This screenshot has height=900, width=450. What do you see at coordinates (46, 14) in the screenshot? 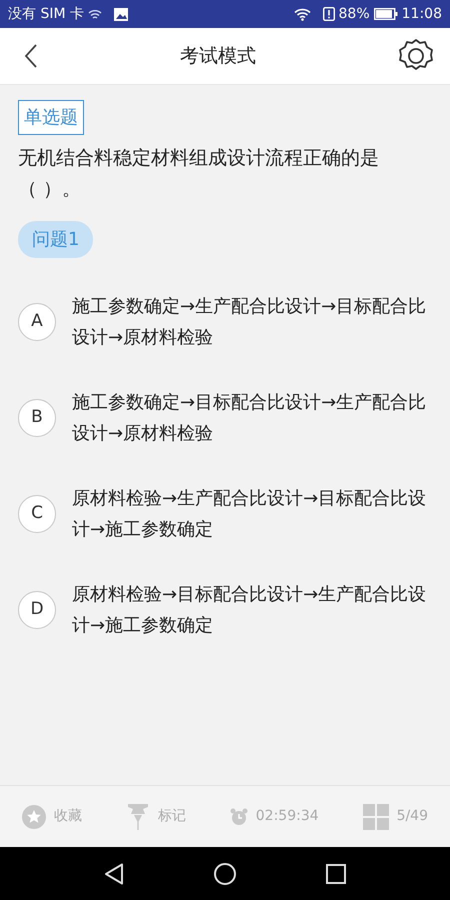
I see `carrier-text: 没有 SIM 卡` at bounding box center [46, 14].